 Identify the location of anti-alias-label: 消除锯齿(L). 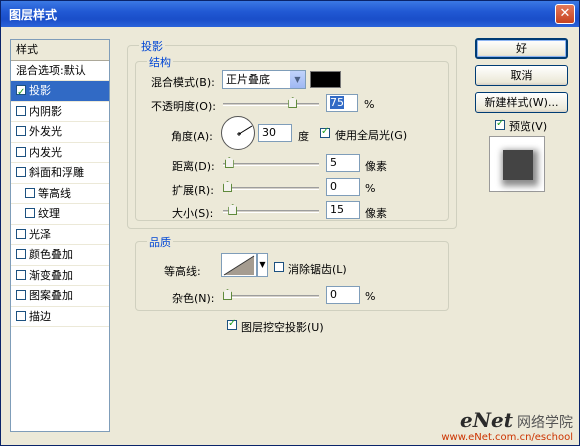
(317, 269).